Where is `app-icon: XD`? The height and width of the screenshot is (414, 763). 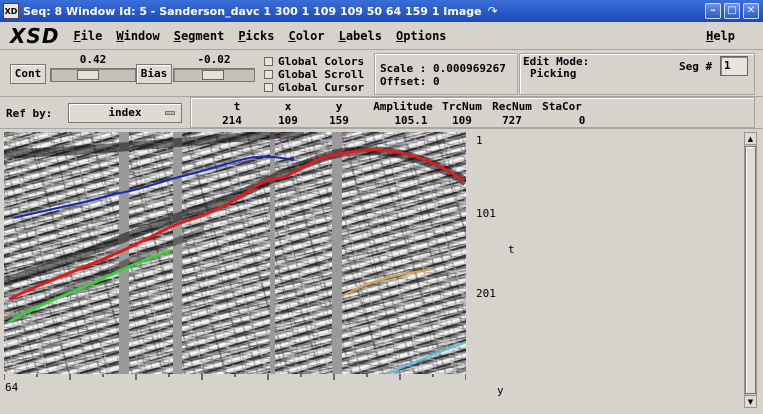
app-icon: XD is located at coordinates (11, 11).